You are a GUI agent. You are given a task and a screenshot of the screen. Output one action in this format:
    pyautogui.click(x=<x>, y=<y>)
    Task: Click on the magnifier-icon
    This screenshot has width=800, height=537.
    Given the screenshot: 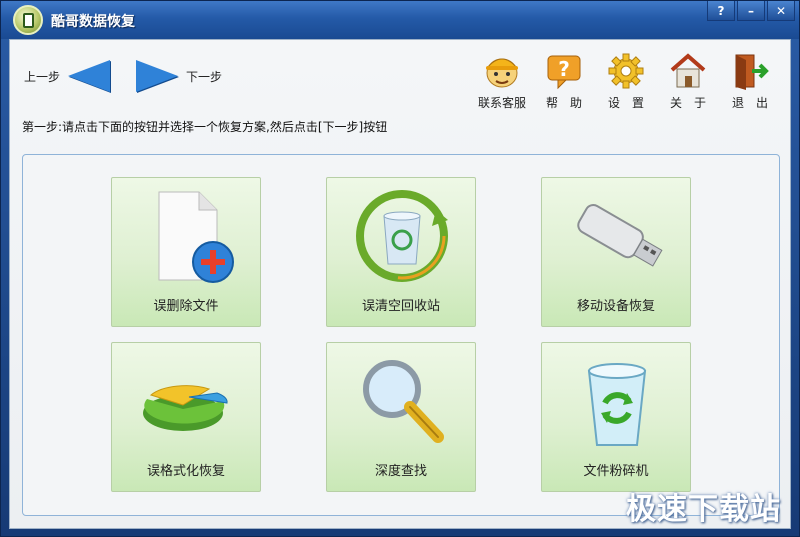 What is the action you would take?
    pyautogui.click(x=403, y=401)
    